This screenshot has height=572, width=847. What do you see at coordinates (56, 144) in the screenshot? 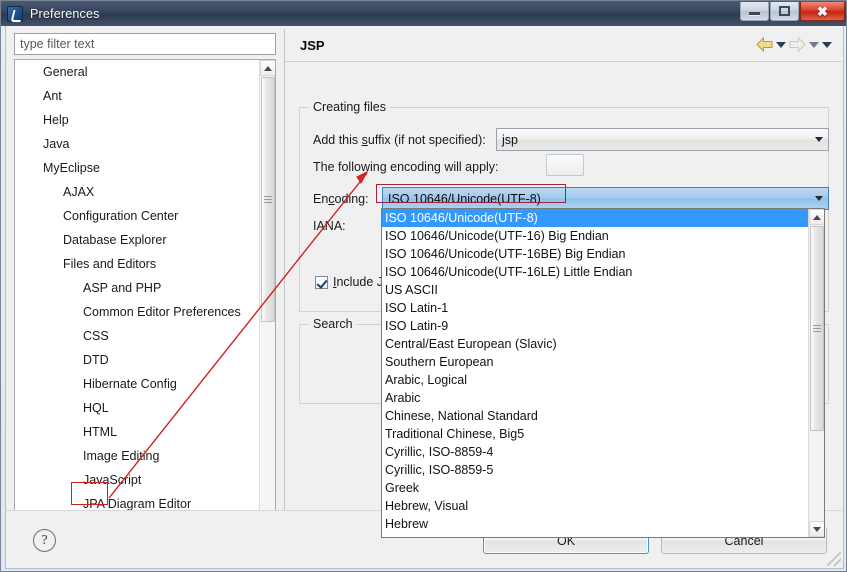
I see `tree-item-label: Java` at bounding box center [56, 144].